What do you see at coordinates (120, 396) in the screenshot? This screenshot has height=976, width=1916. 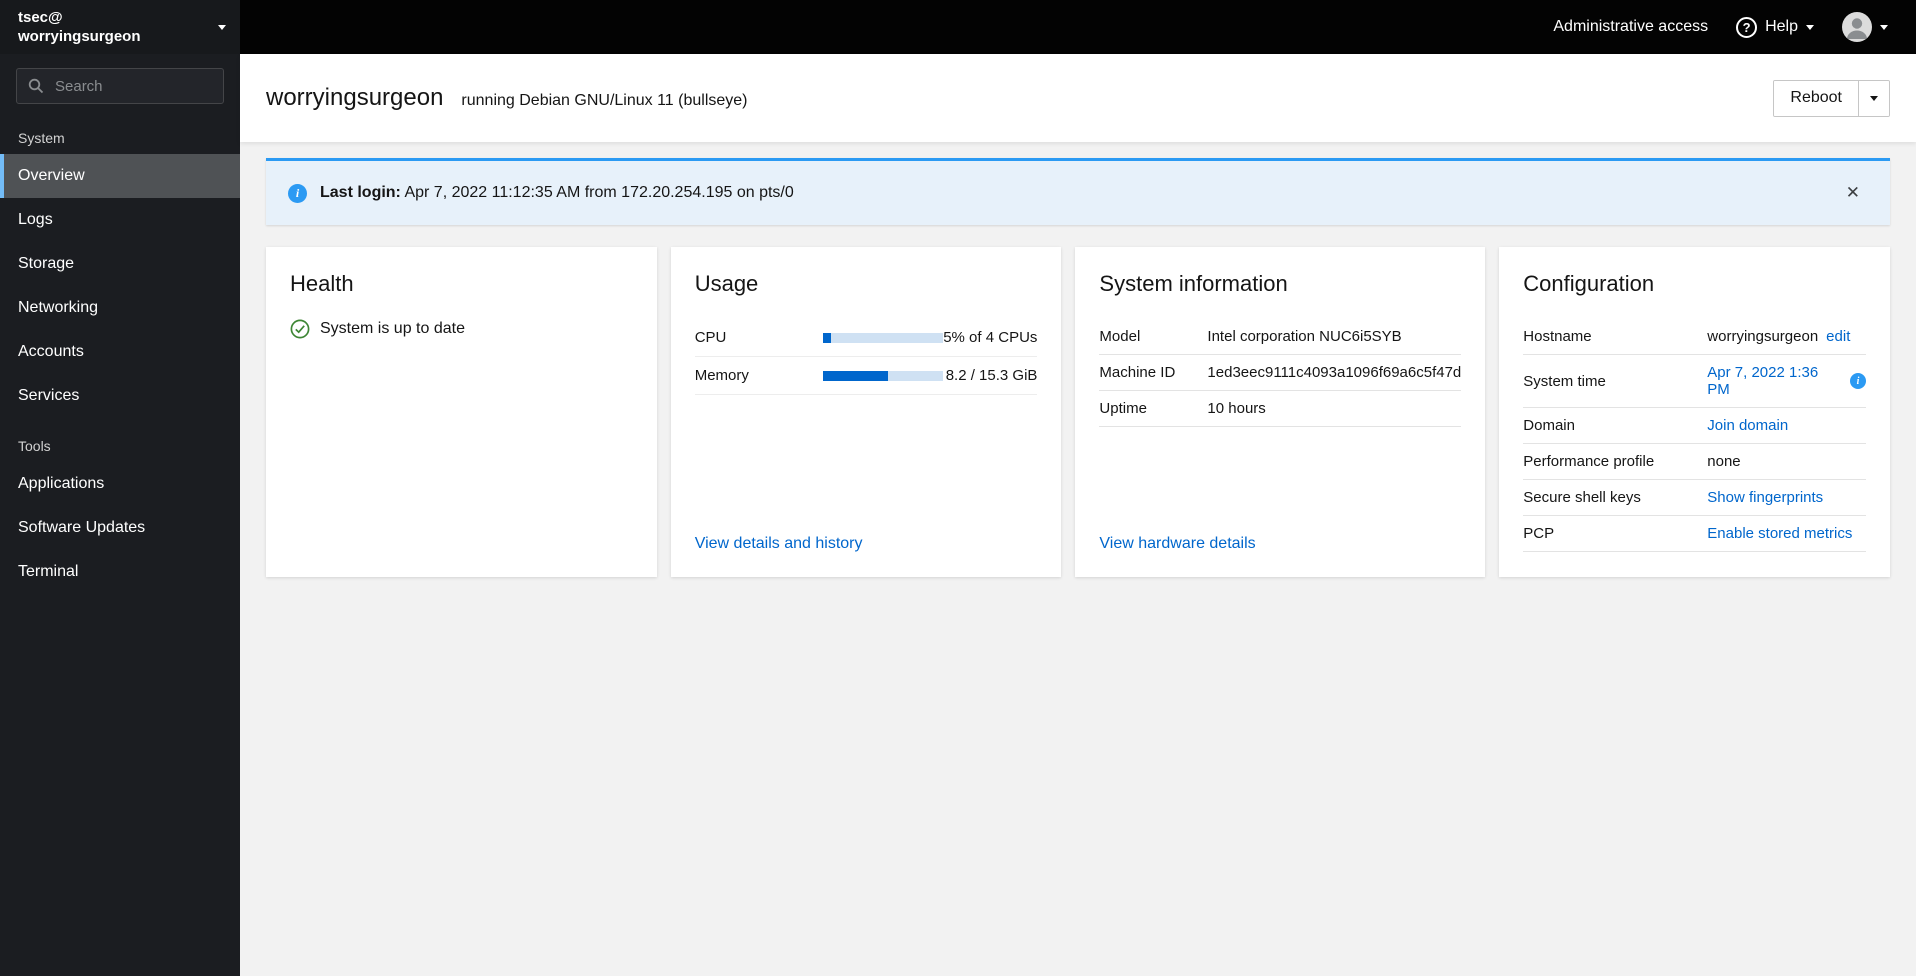 I see `sidebar-item-services: Services` at bounding box center [120, 396].